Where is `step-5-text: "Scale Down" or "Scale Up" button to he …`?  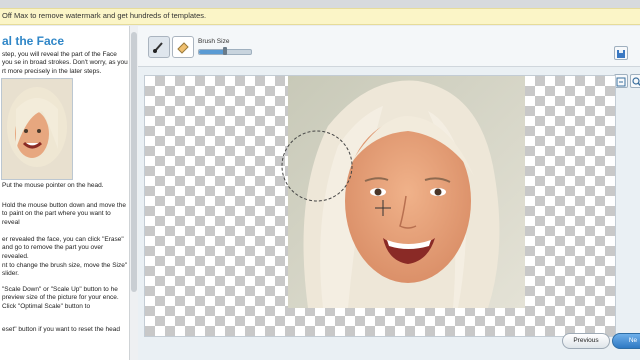 step-5-text: "Scale Down" or "Scale Up" button to he … is located at coordinates (60, 298).